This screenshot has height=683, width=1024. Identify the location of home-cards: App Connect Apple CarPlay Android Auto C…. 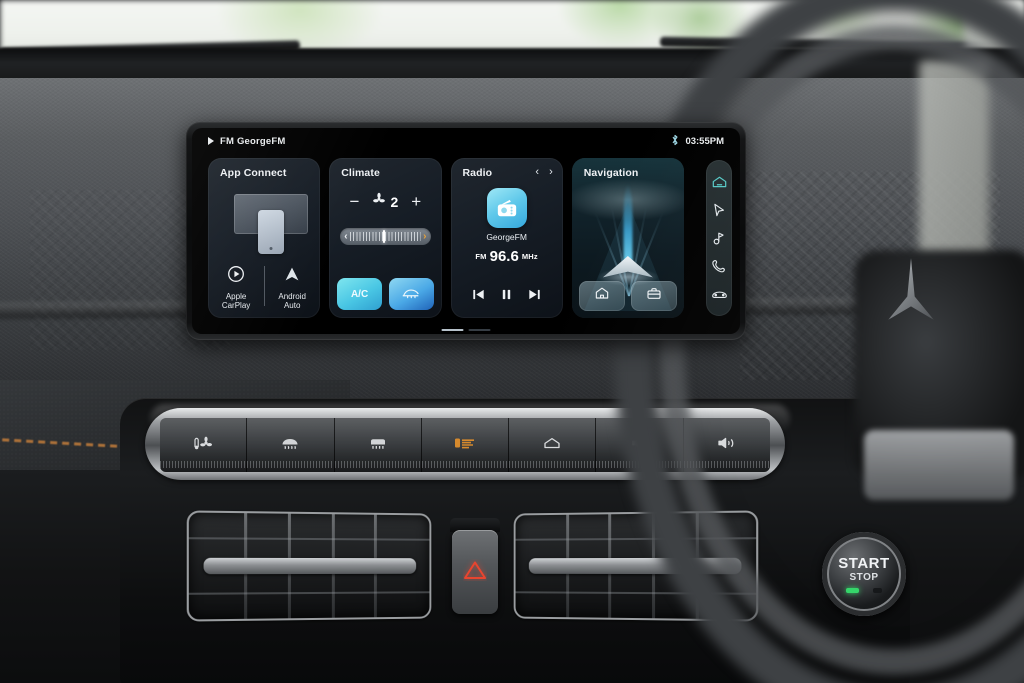
(446, 238).